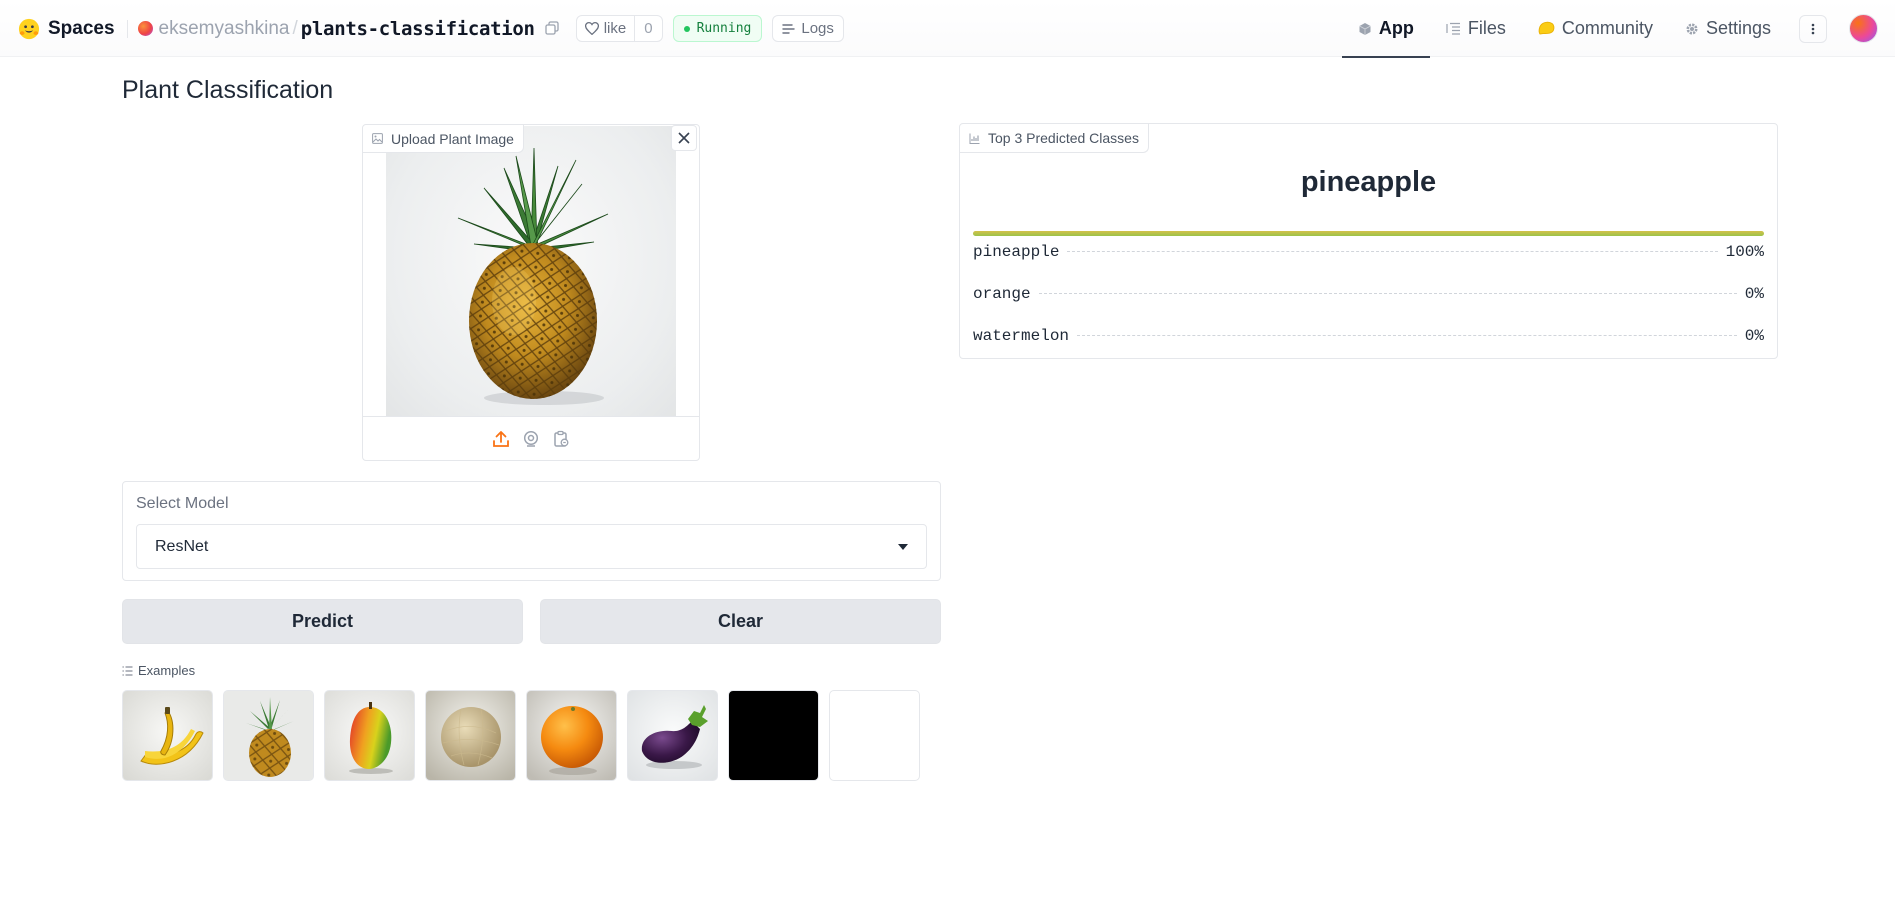 The height and width of the screenshot is (920, 1895). What do you see at coordinates (145, 28) in the screenshot?
I see `owner-avatar` at bounding box center [145, 28].